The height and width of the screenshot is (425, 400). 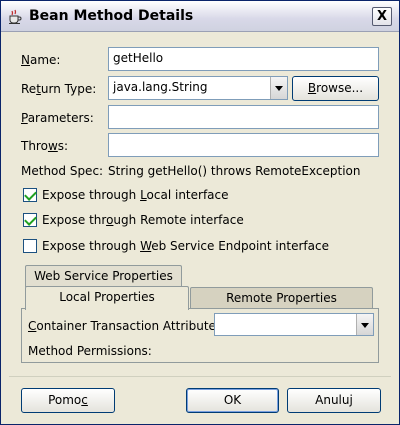 I want to click on return-type-combo: java.lang.String, so click(x=198, y=88).